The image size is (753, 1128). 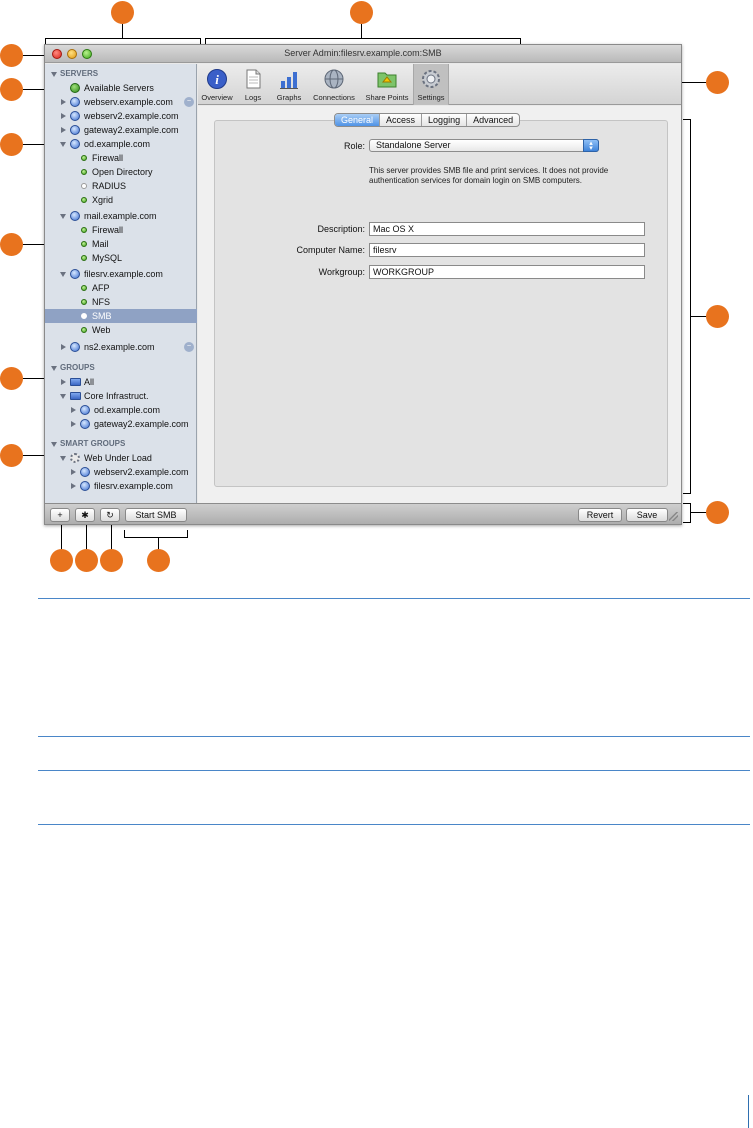 I want to click on revert-button: Revert, so click(x=600, y=515).